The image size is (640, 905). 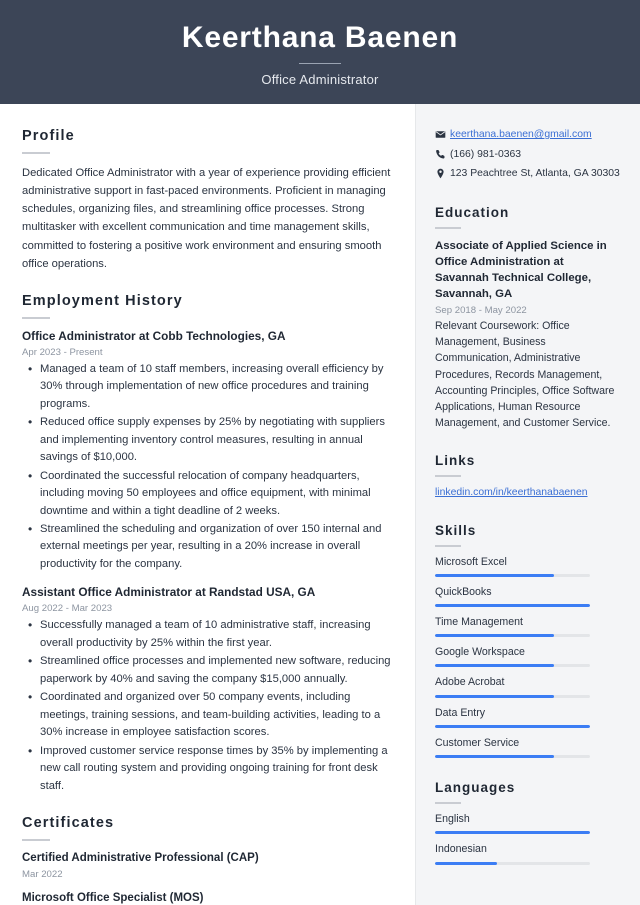 What do you see at coordinates (102, 300) in the screenshot?
I see `employment-heading: Employment History` at bounding box center [102, 300].